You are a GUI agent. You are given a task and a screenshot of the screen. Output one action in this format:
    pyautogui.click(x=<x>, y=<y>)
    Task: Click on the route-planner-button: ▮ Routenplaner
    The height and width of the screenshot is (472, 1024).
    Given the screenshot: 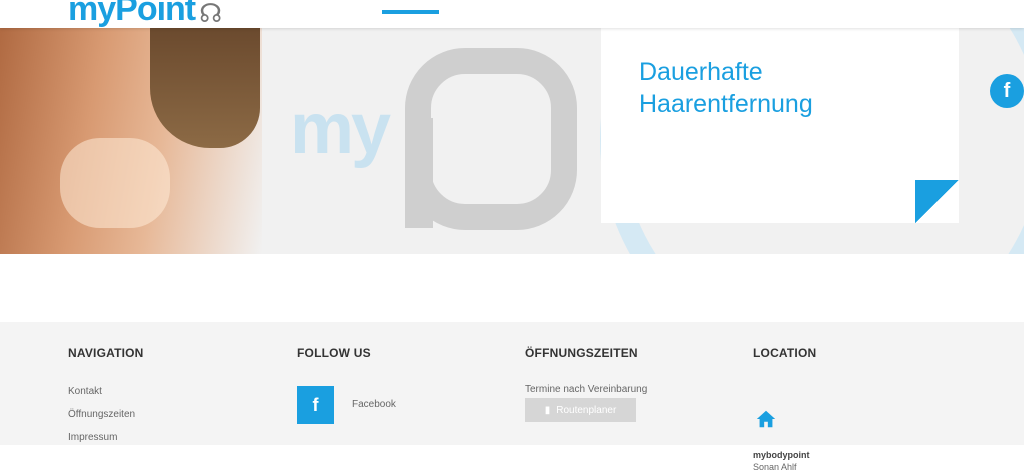 What is the action you would take?
    pyautogui.click(x=580, y=410)
    